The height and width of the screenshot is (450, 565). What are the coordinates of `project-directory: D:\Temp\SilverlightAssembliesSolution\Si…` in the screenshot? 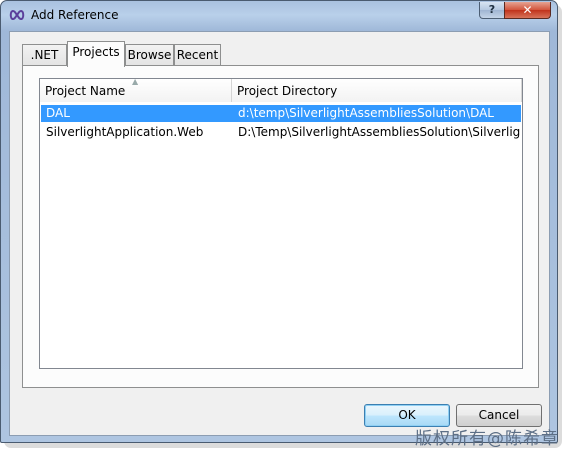 It's located at (379, 132).